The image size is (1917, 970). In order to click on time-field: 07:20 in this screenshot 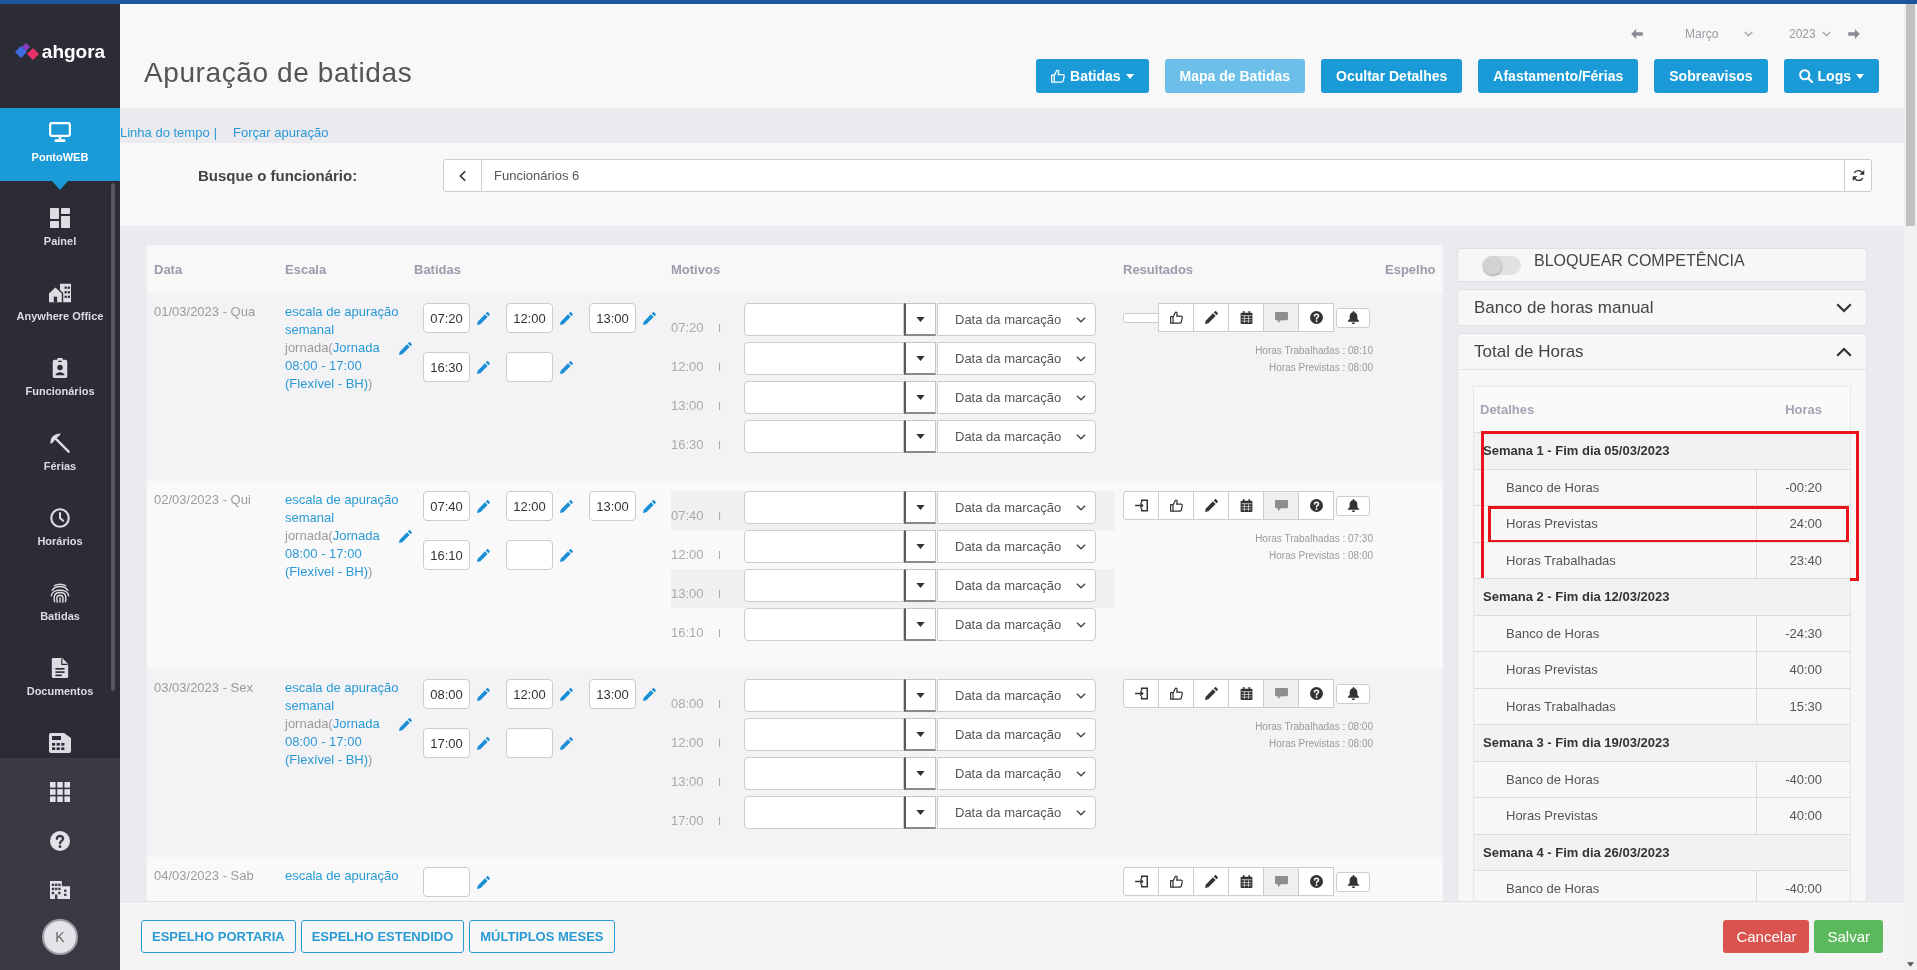, I will do `click(446, 318)`.